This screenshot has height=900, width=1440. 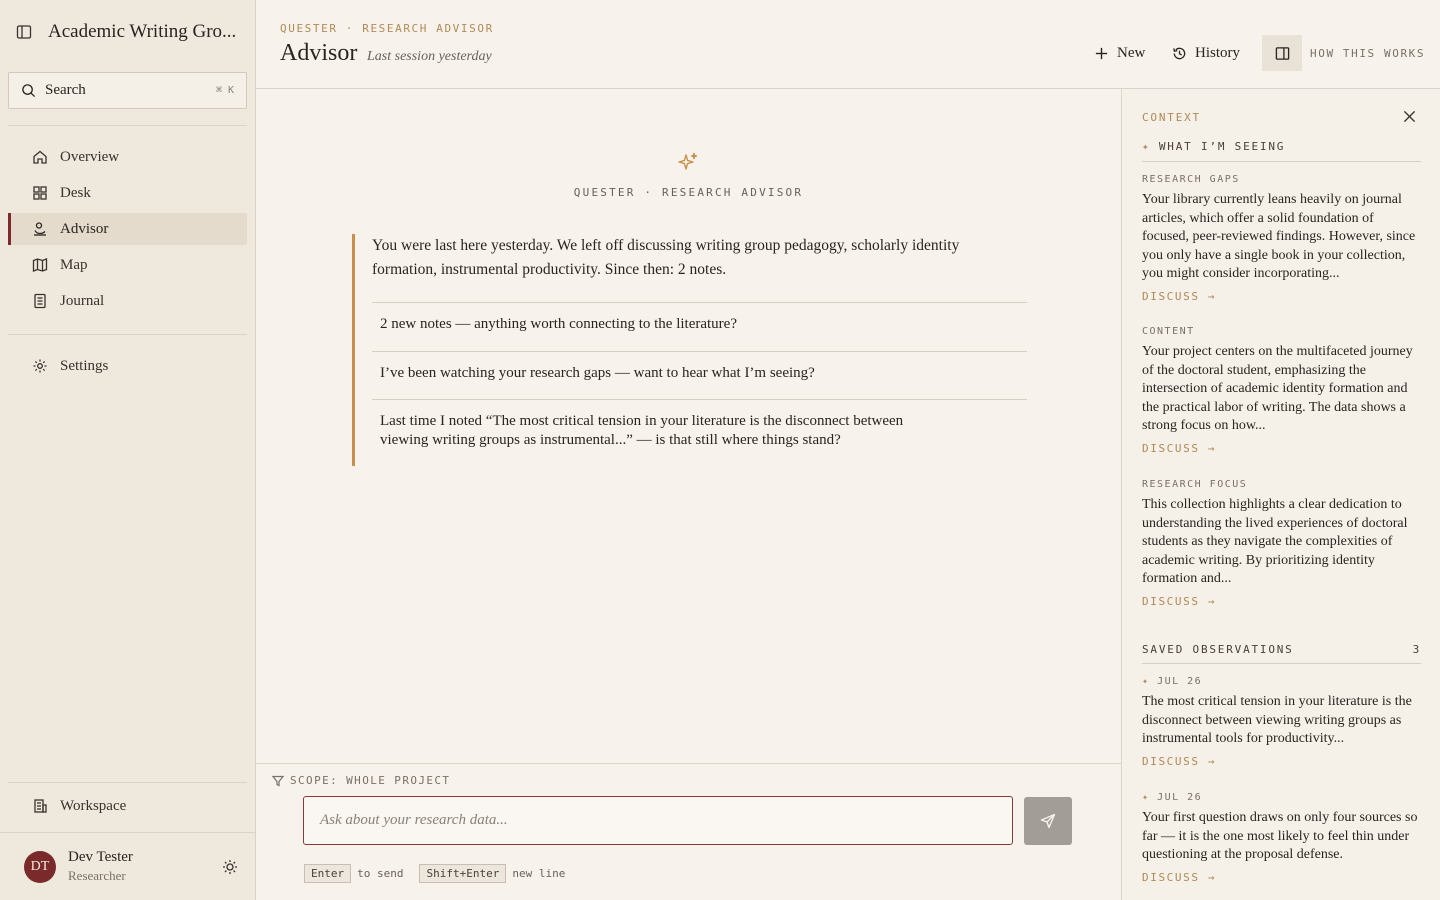 I want to click on workspace-nav: Workspace, so click(x=127, y=808).